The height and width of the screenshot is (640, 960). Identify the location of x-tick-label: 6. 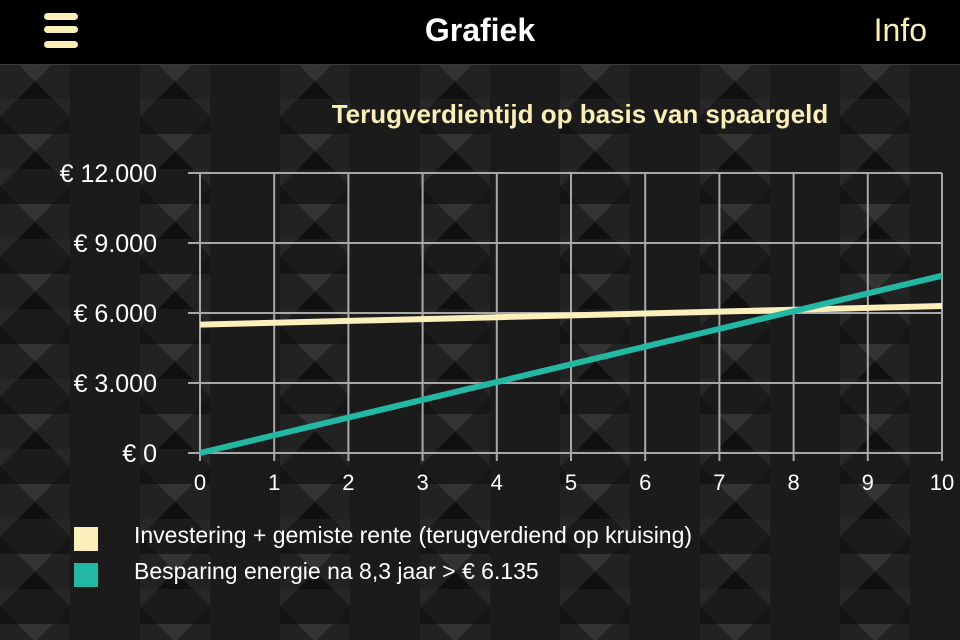
(645, 482).